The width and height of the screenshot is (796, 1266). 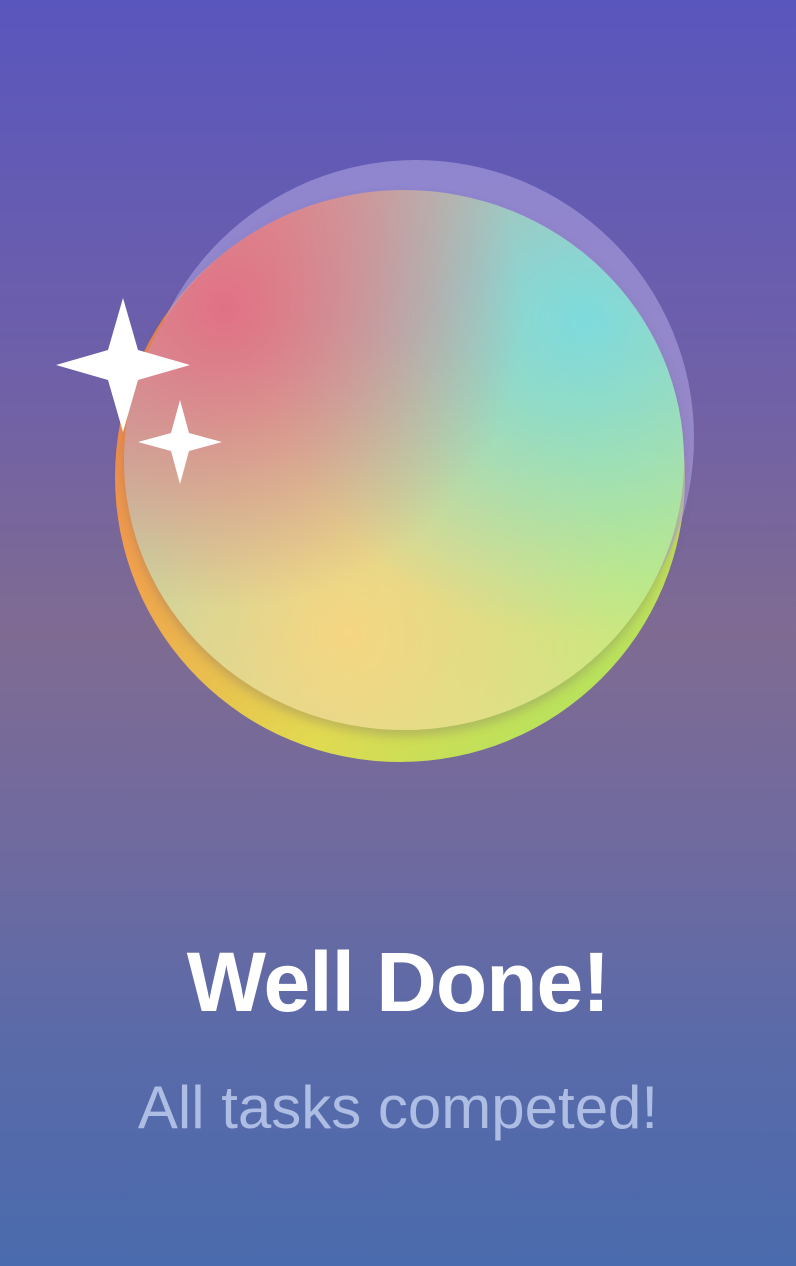 What do you see at coordinates (180, 442) in the screenshot?
I see `sparkle-small-icon` at bounding box center [180, 442].